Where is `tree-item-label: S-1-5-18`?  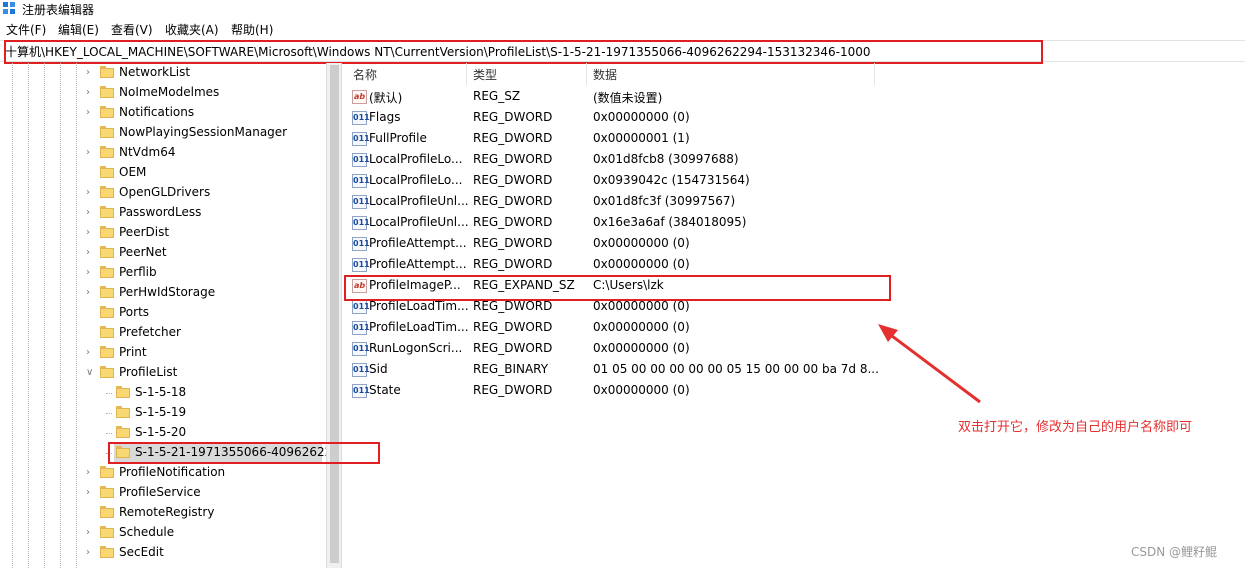
tree-item-label: S-1-5-18 is located at coordinates (161, 392).